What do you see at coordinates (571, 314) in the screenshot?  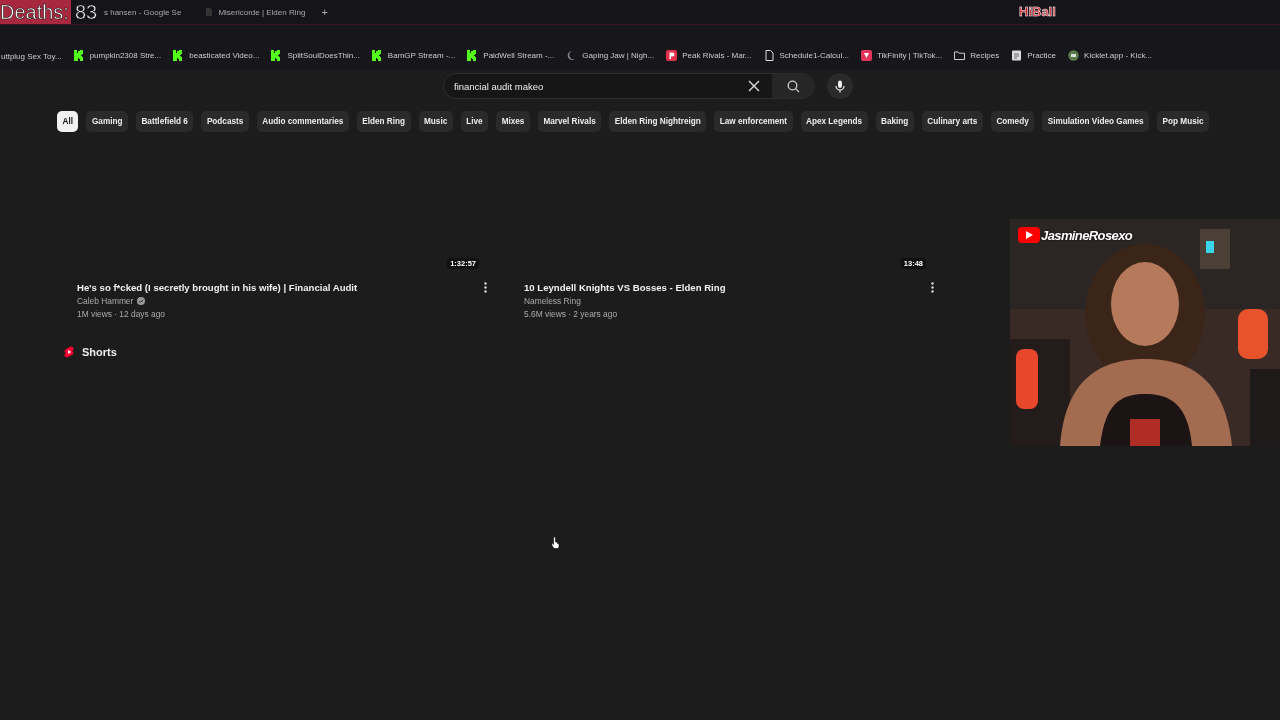 I see `video-meta: 5.6M views · 2 years ago` at bounding box center [571, 314].